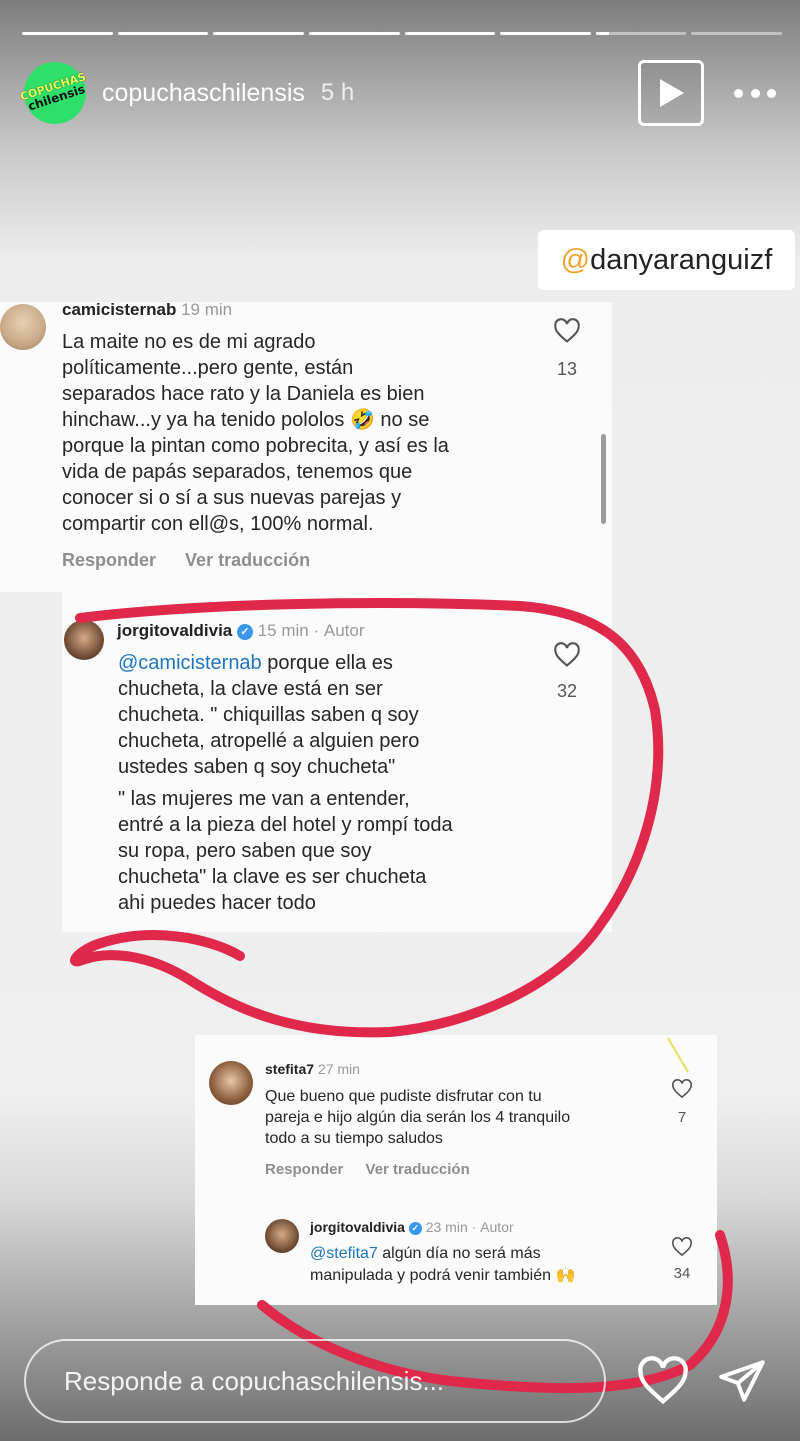 The image size is (800, 1441). Describe the element at coordinates (567, 369) in the screenshot. I see `comment-like-count: 13` at that location.